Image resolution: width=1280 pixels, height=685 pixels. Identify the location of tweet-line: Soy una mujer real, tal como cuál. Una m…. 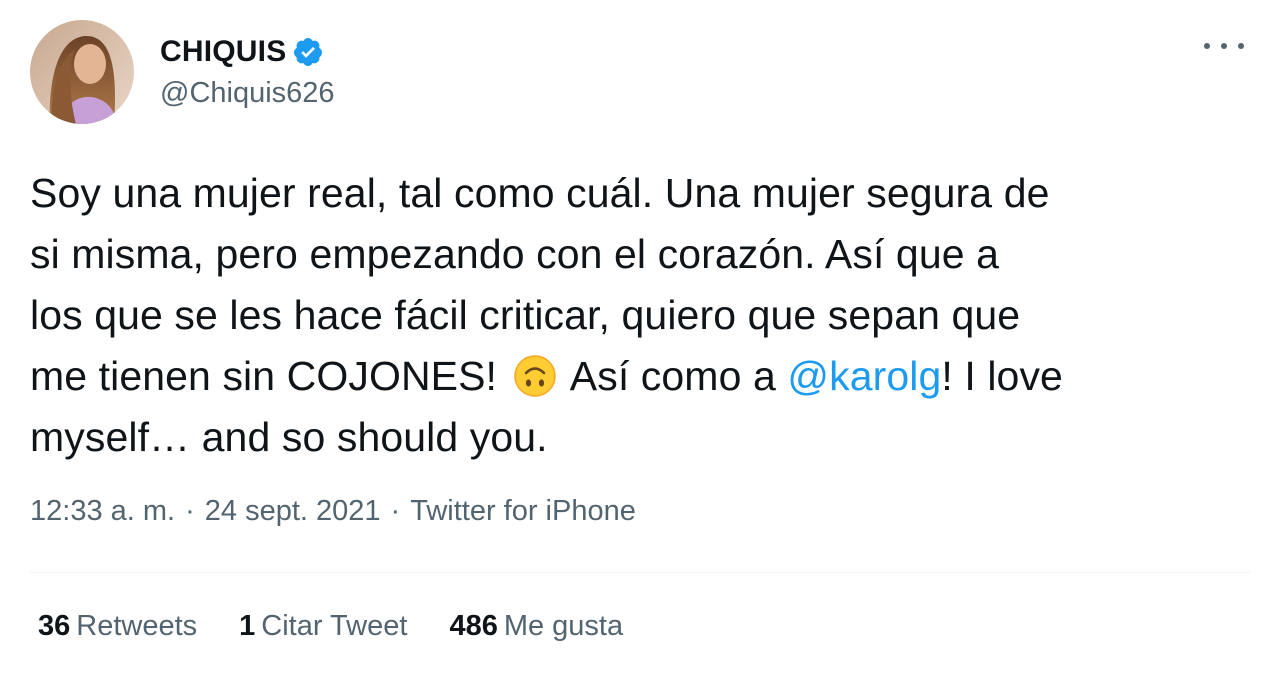
(540, 193).